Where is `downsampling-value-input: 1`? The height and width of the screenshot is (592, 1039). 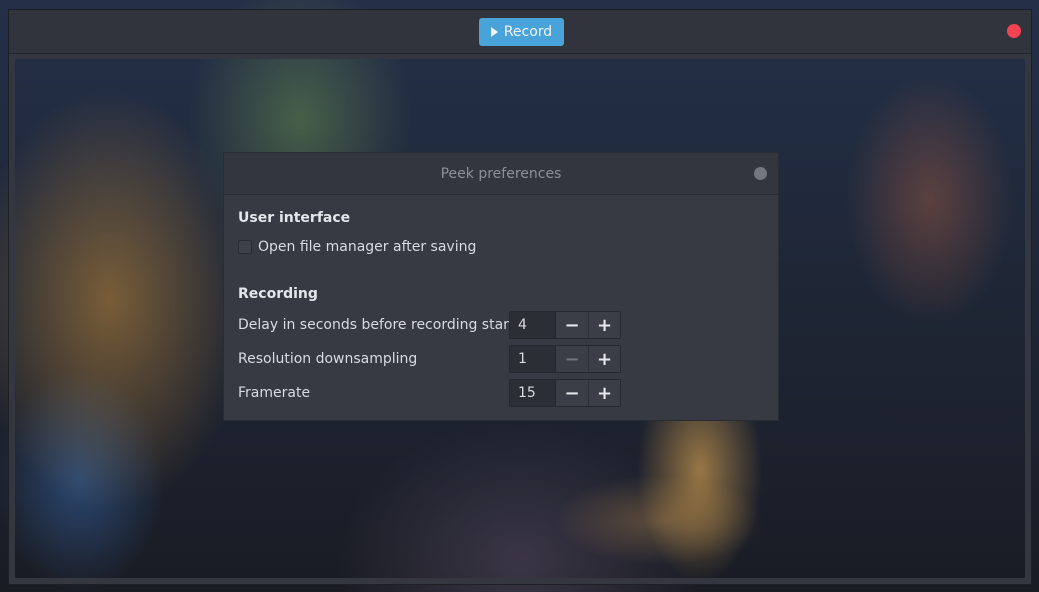 downsampling-value-input: 1 is located at coordinates (533, 359).